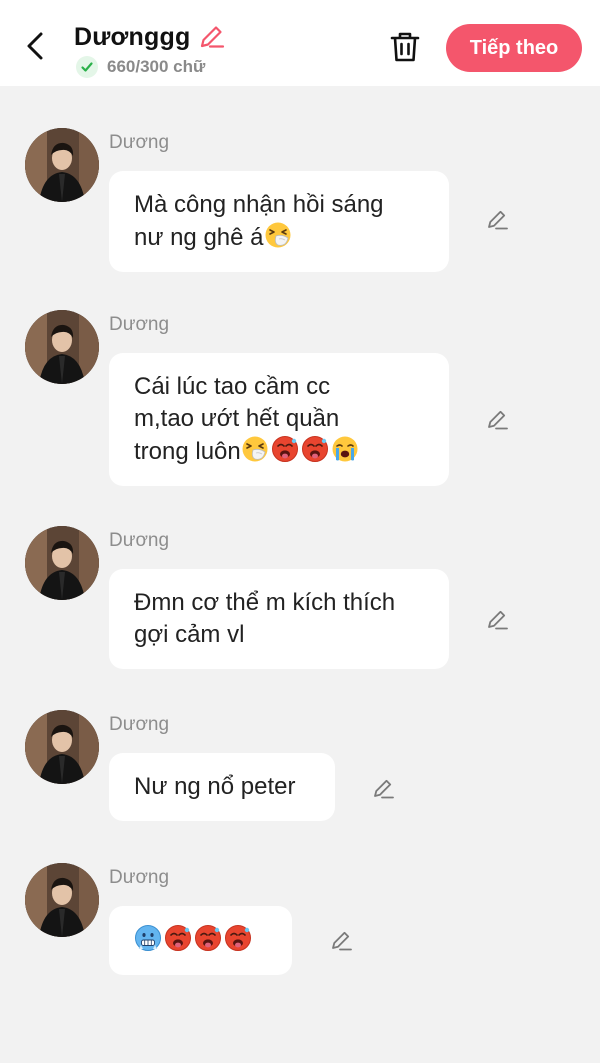  I want to click on message-text-line: Mà công nhận hồi sáng, so click(278, 205).